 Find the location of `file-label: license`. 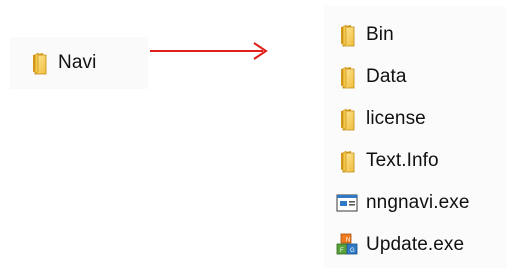

file-label: license is located at coordinates (396, 118).